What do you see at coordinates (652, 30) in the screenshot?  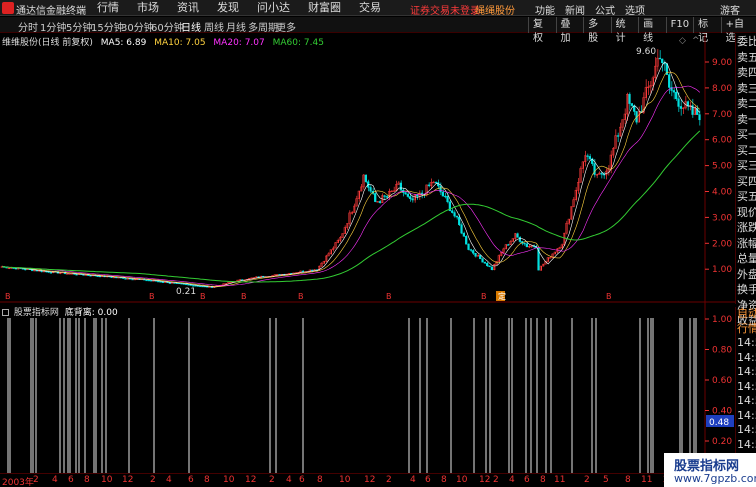 I see `tool-draw: 画线` at bounding box center [652, 30].